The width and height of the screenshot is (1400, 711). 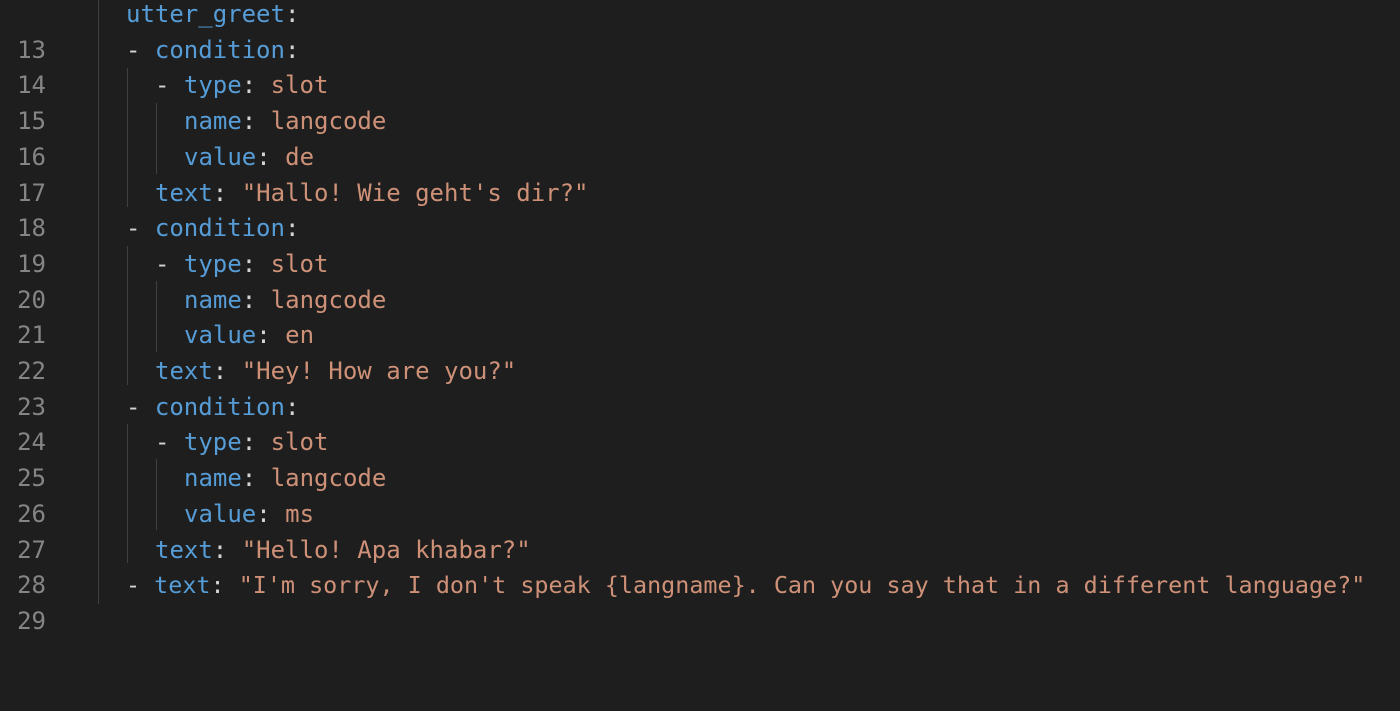 I want to click on yaml-key: utter_greet, so click(x=205, y=14).